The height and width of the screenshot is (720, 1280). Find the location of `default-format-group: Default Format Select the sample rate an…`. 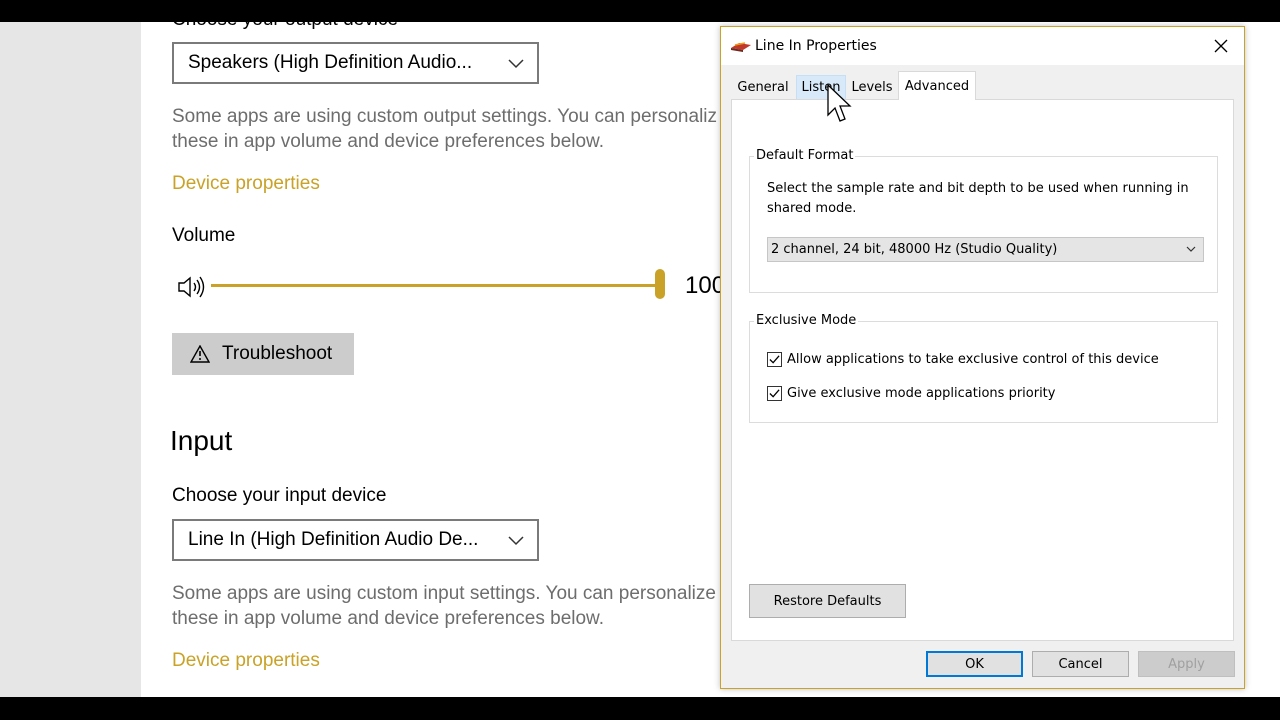

default-format-group: Default Format Select the sample rate an… is located at coordinates (983, 220).